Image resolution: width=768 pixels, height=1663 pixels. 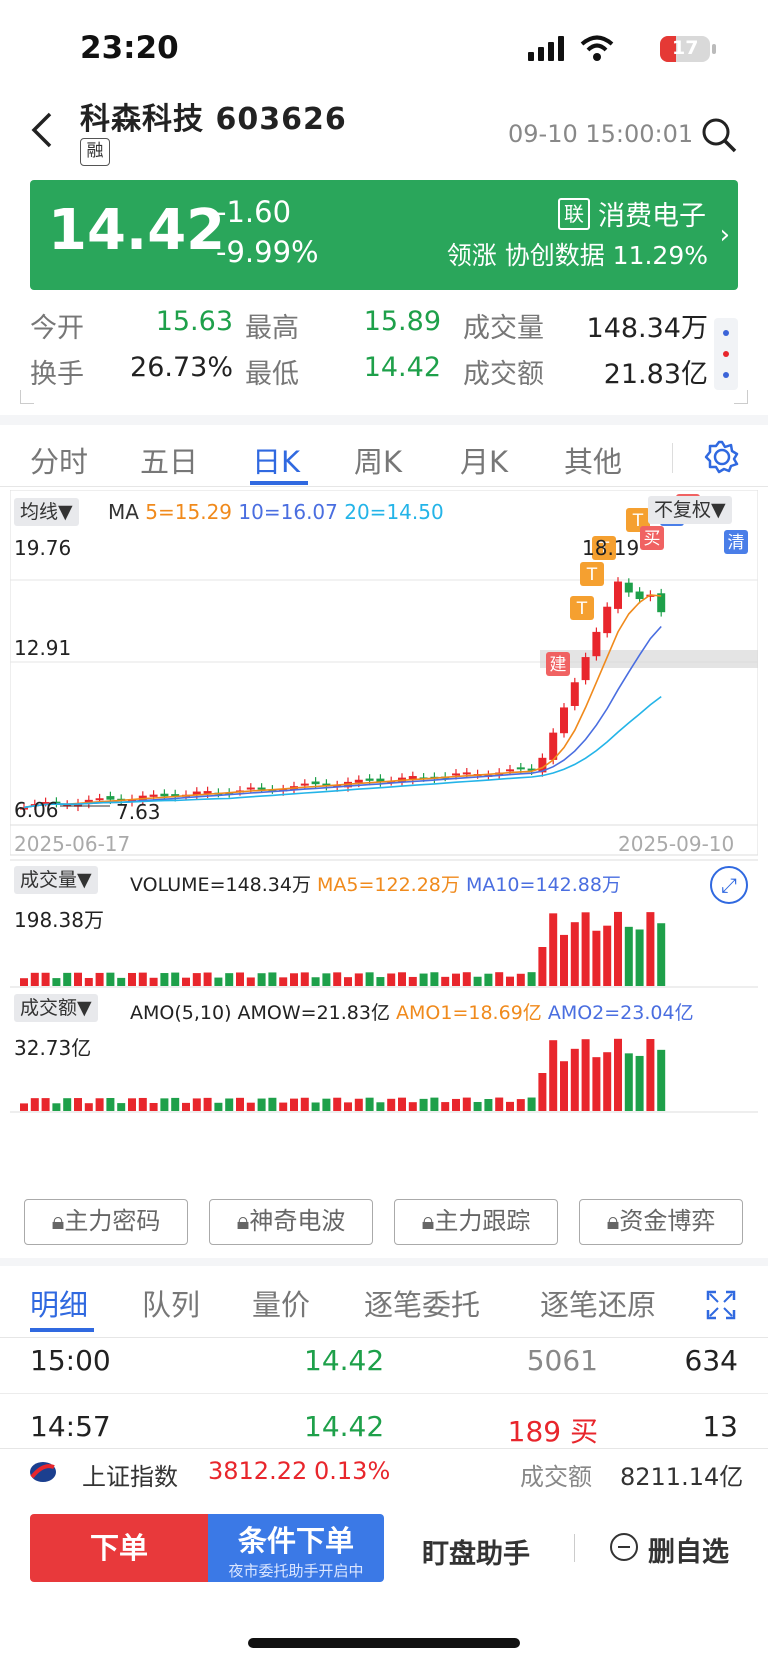 What do you see at coordinates (476, 1551) in the screenshot?
I see `watch-assistant-button: 盯盘助手` at bounding box center [476, 1551].